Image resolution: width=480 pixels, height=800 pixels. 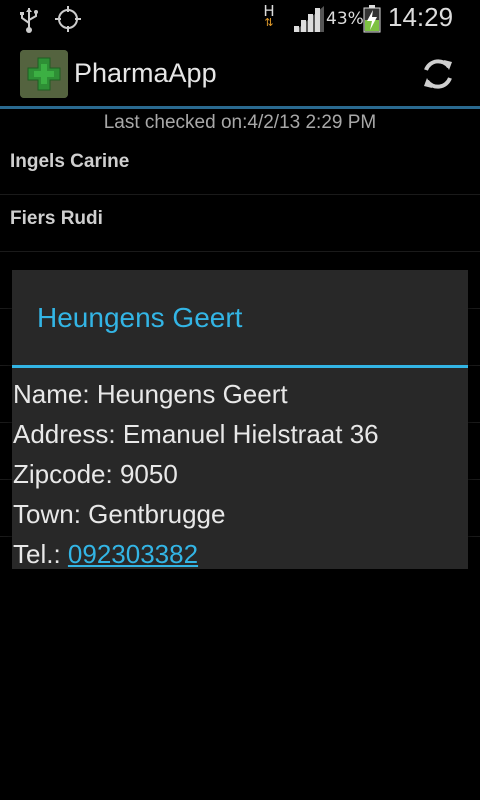 What do you see at coordinates (157, 514) in the screenshot?
I see `town-value: Gentbrugge` at bounding box center [157, 514].